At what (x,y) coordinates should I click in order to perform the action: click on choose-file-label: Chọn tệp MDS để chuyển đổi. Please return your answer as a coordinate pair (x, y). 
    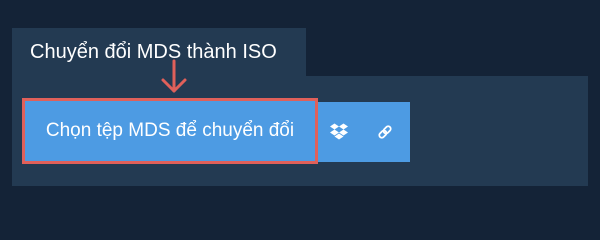
    Looking at the image, I should click on (170, 130).